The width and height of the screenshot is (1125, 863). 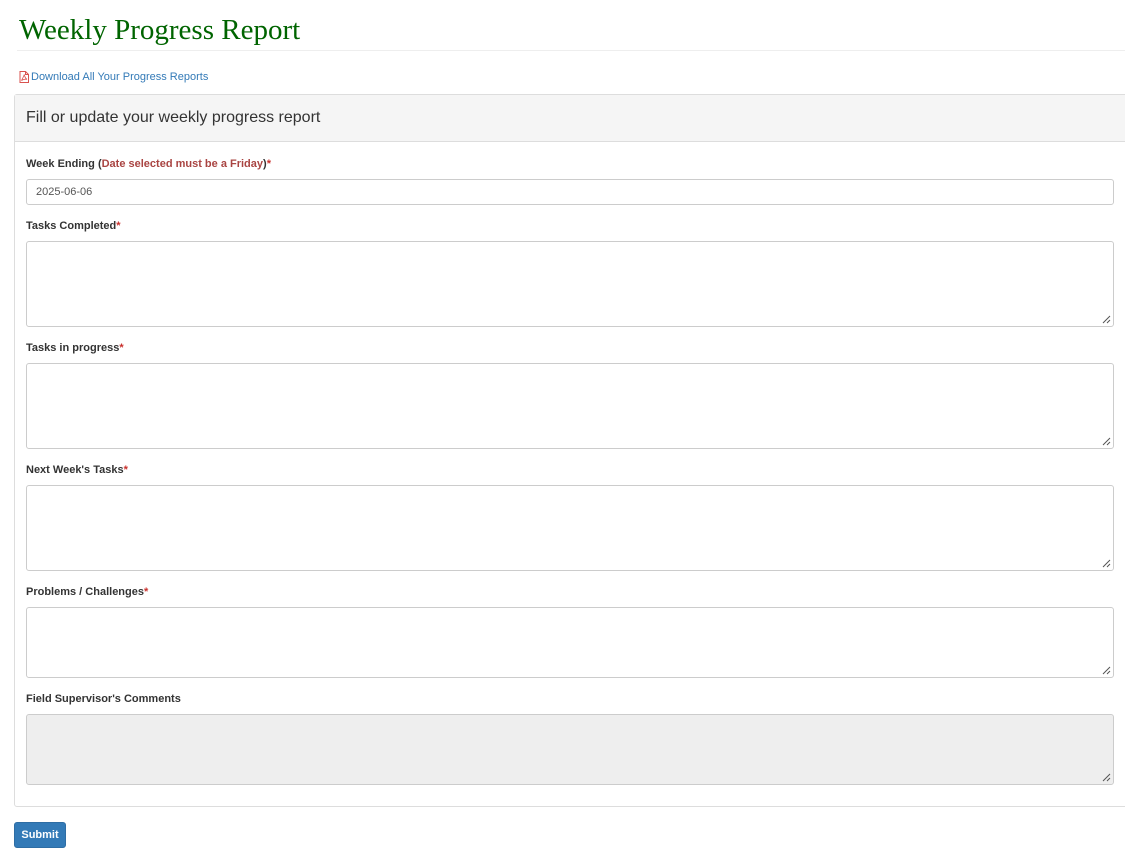 I want to click on next-week-tasks-textarea, so click(x=570, y=528).